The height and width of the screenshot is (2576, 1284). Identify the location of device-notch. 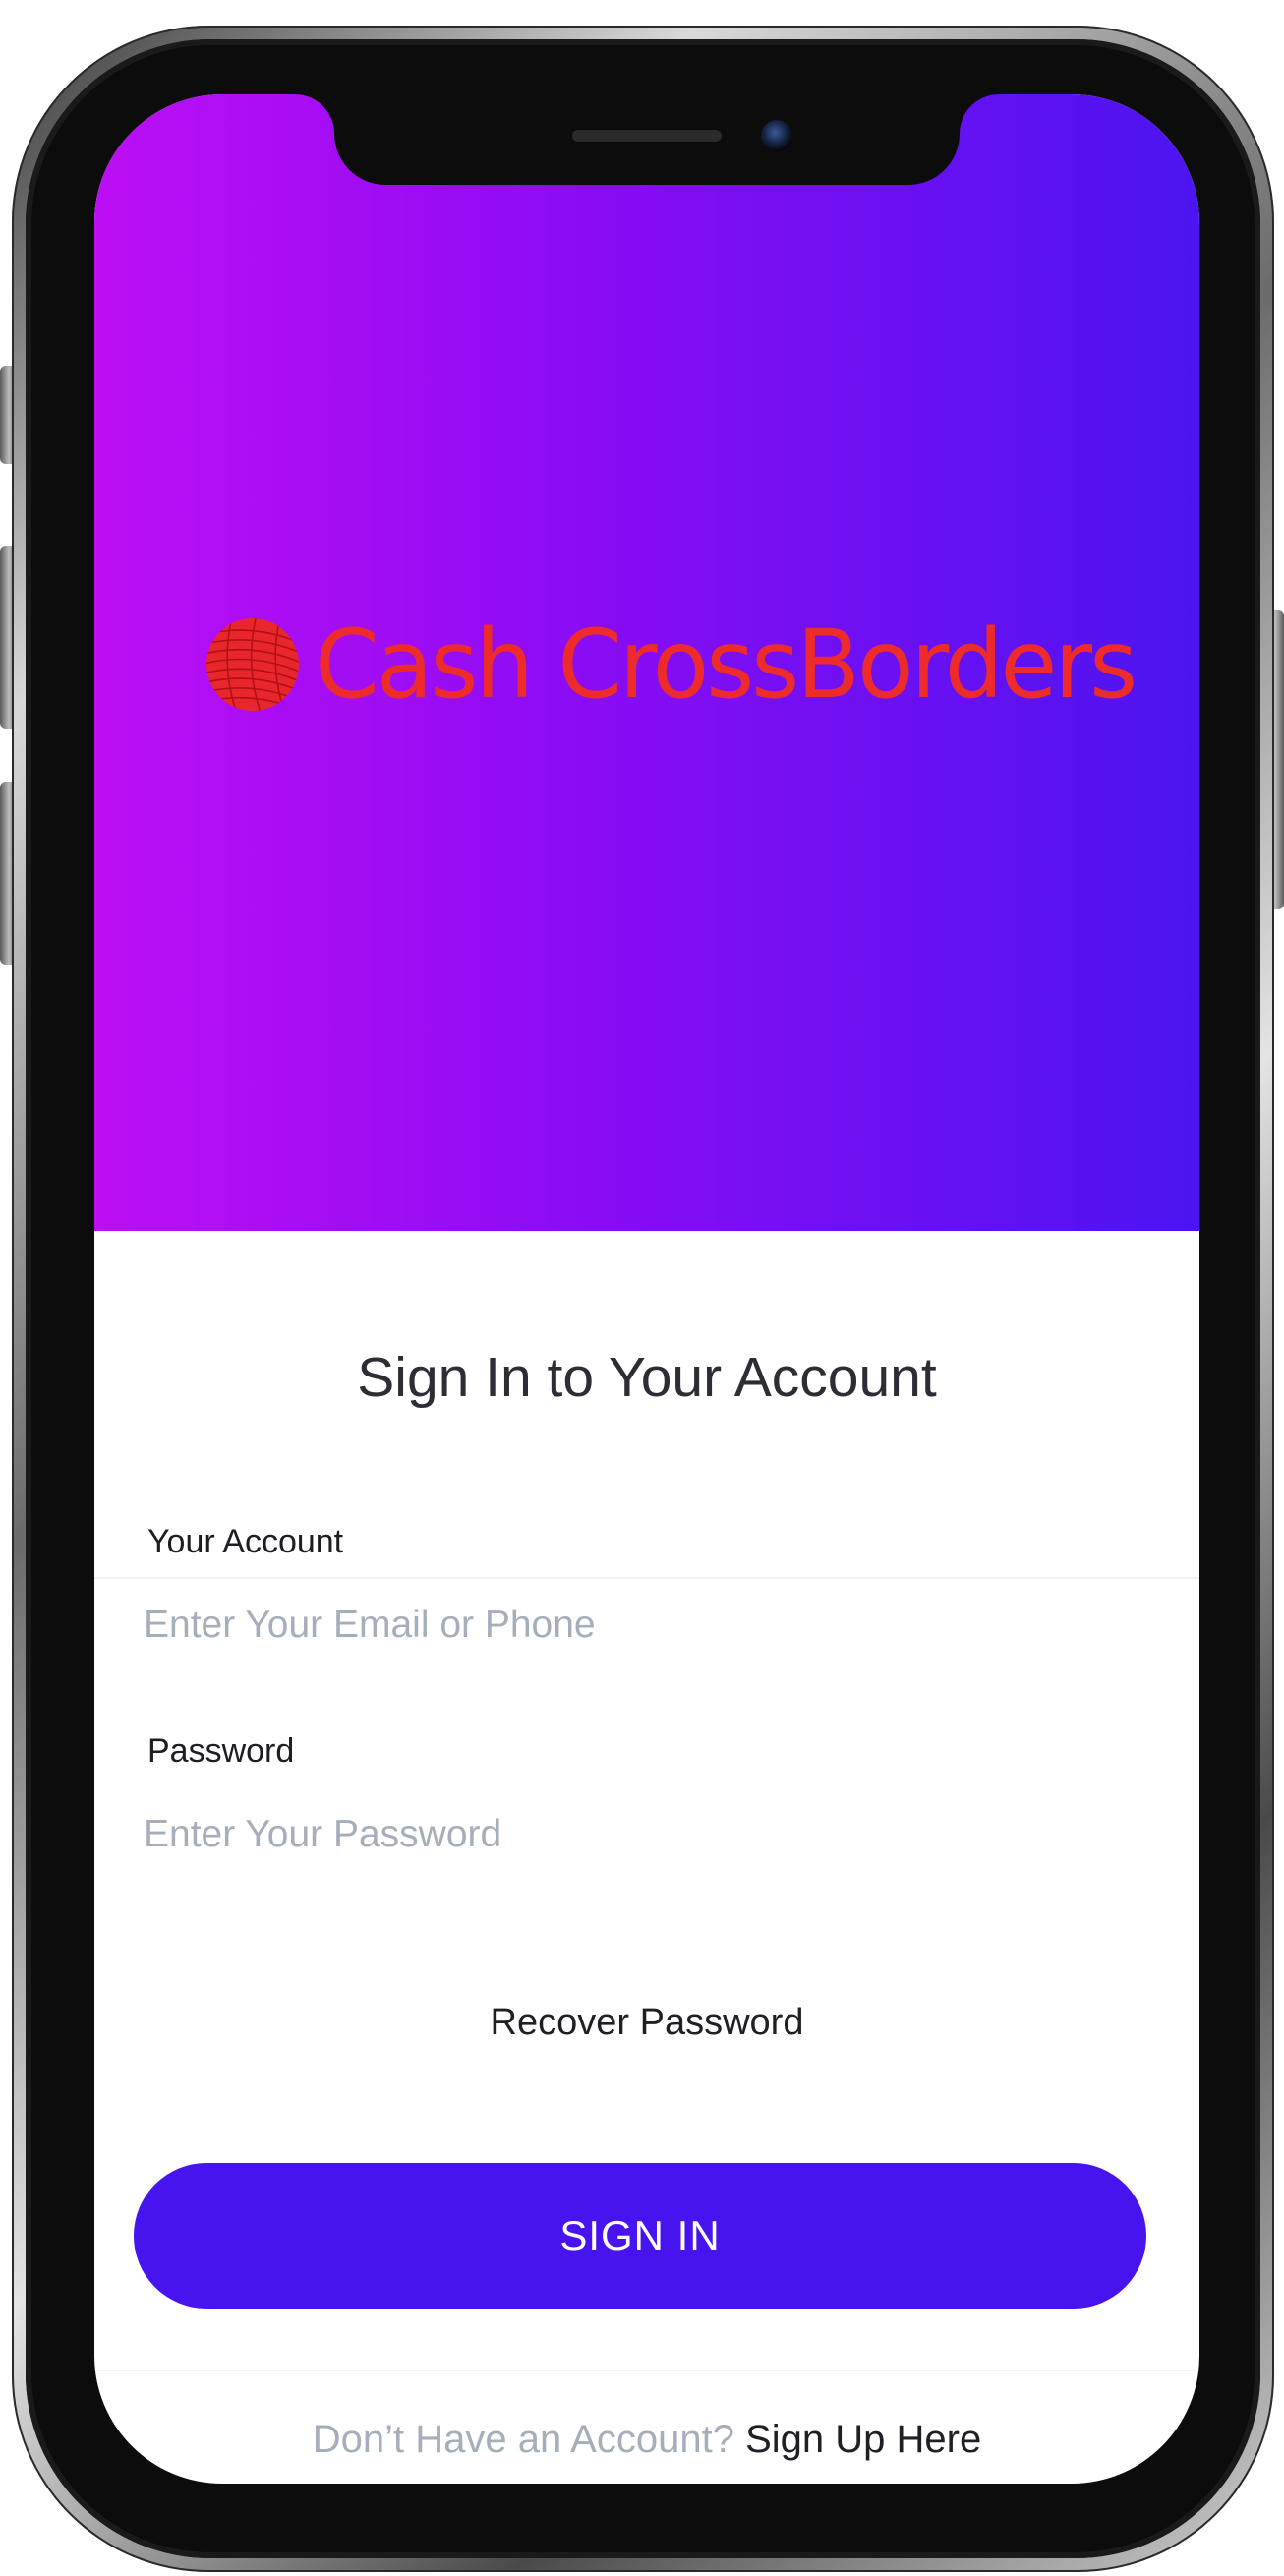
(647, 139).